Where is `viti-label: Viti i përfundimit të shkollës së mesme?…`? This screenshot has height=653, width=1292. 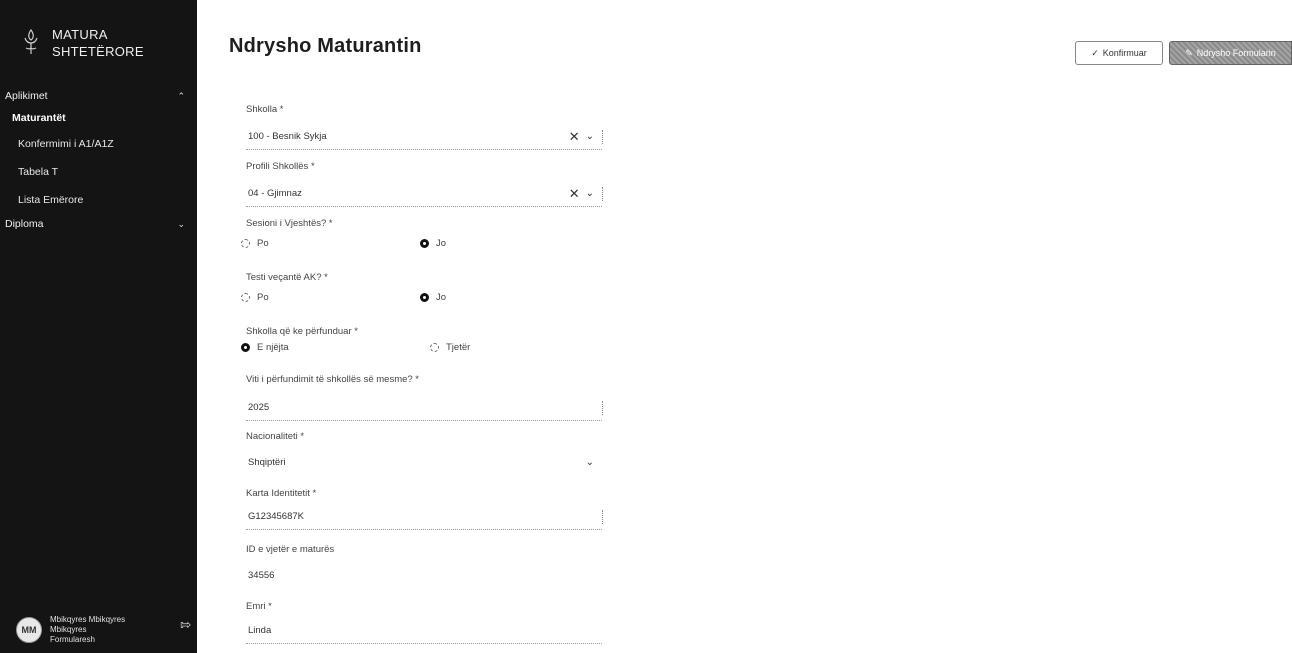
viti-label: Viti i përfundimit të shkollës së mesme?… is located at coordinates (333, 379).